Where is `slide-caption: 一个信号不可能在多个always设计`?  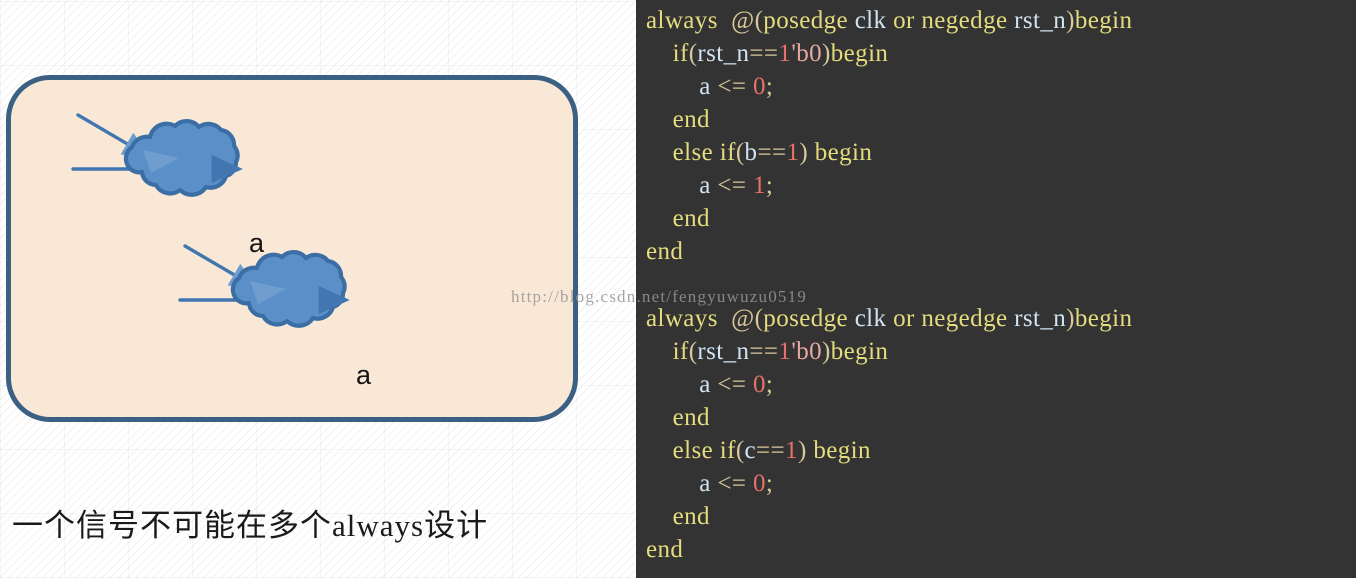 slide-caption: 一个信号不可能在多个always设计 is located at coordinates (250, 525).